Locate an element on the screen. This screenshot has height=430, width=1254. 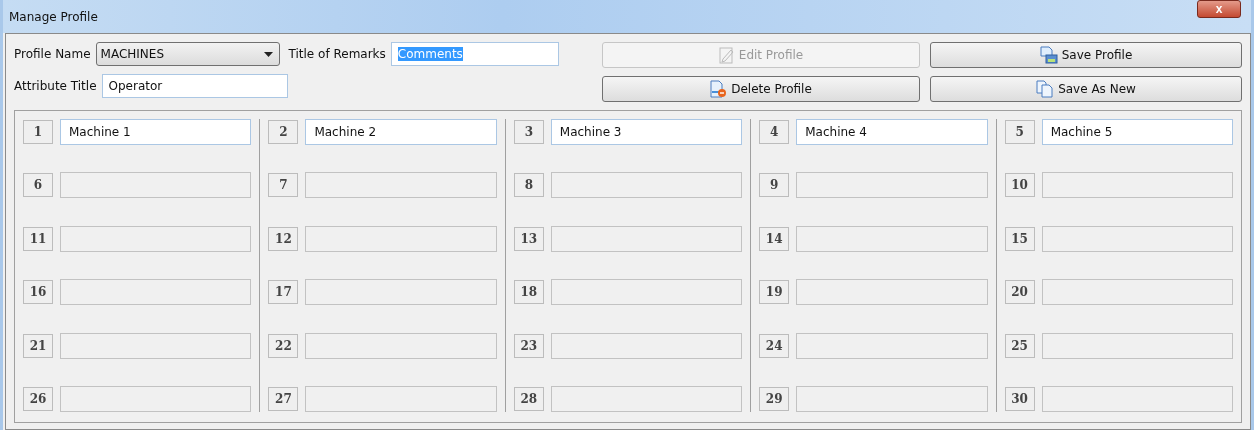
slot-number: 11 is located at coordinates (38, 238).